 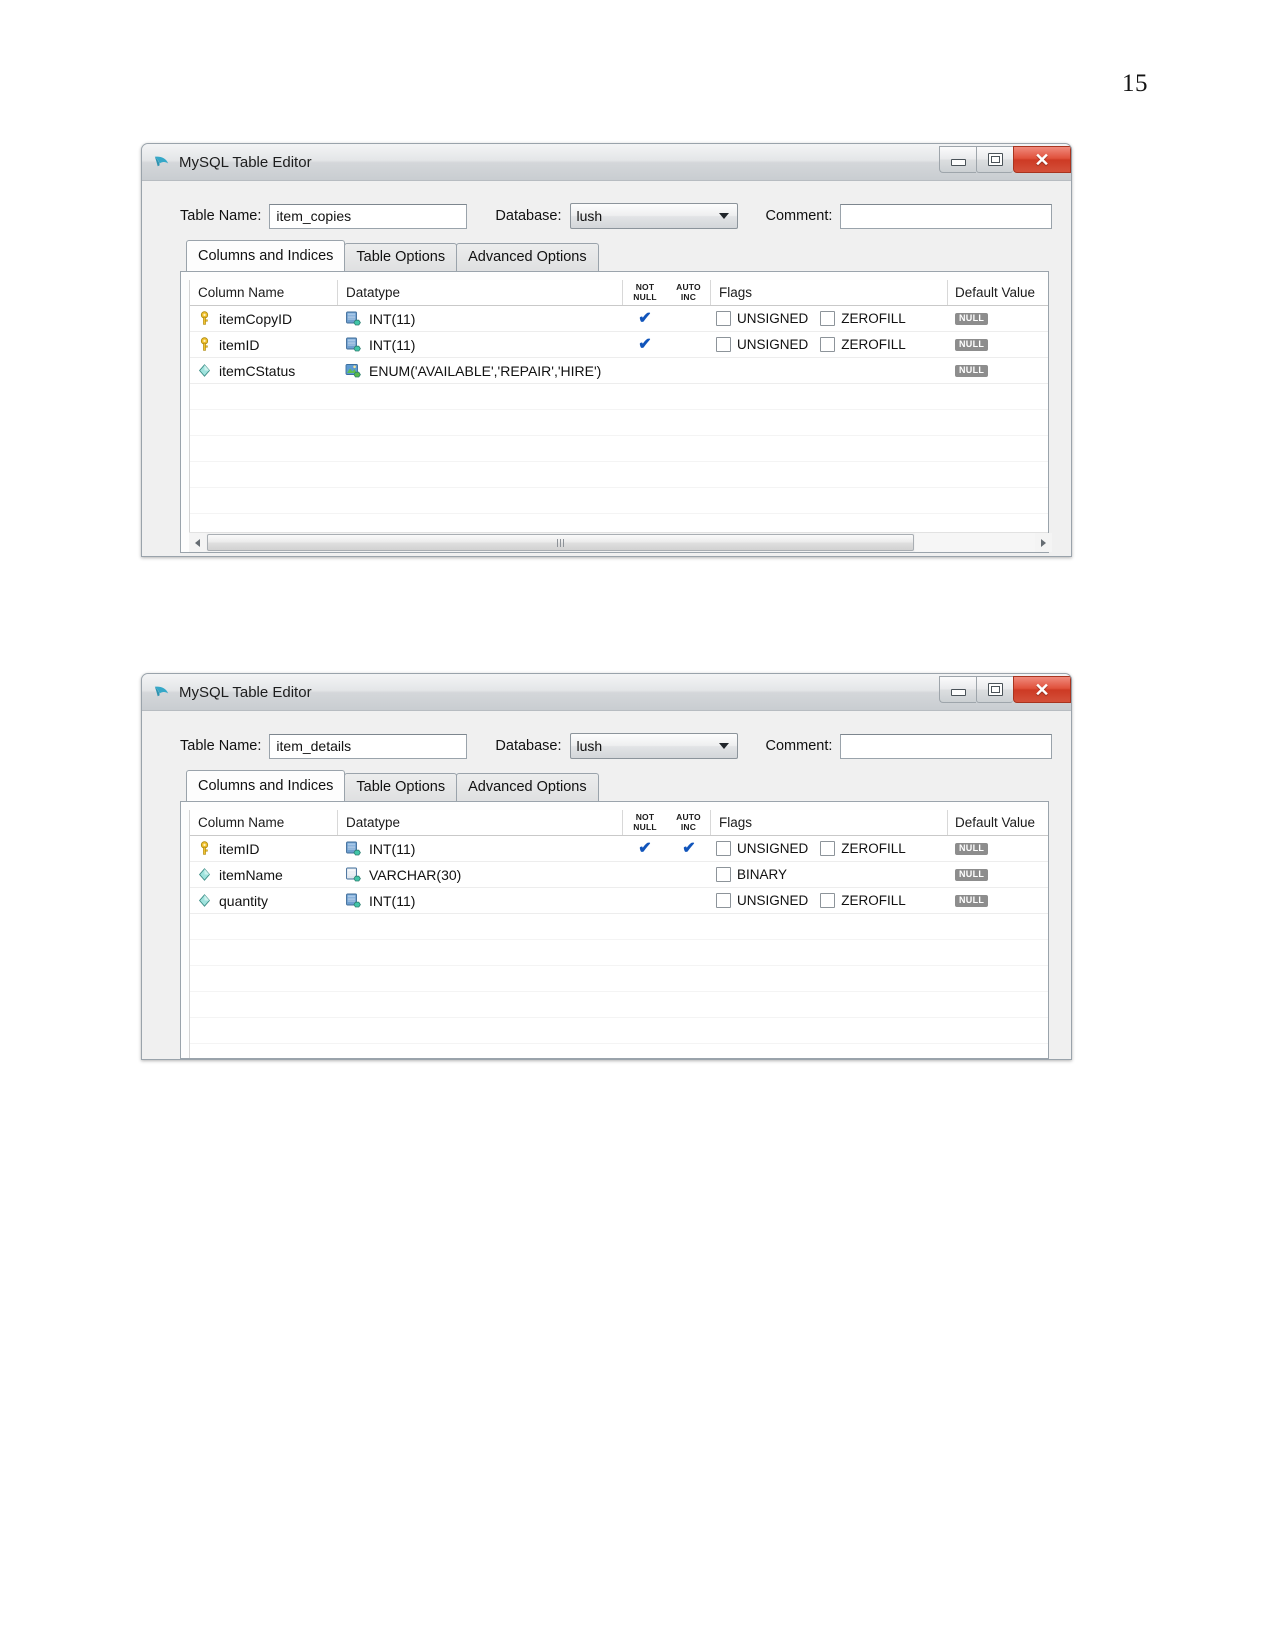 I want to click on scrollbar-track, so click(x=560, y=542).